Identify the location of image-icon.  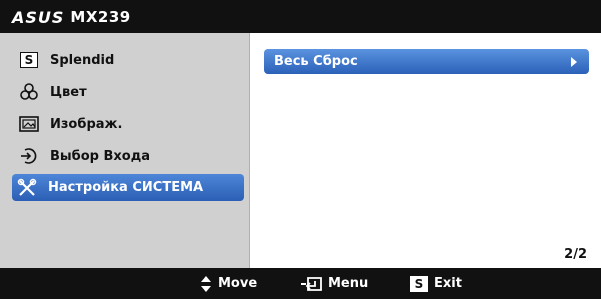
(29, 124).